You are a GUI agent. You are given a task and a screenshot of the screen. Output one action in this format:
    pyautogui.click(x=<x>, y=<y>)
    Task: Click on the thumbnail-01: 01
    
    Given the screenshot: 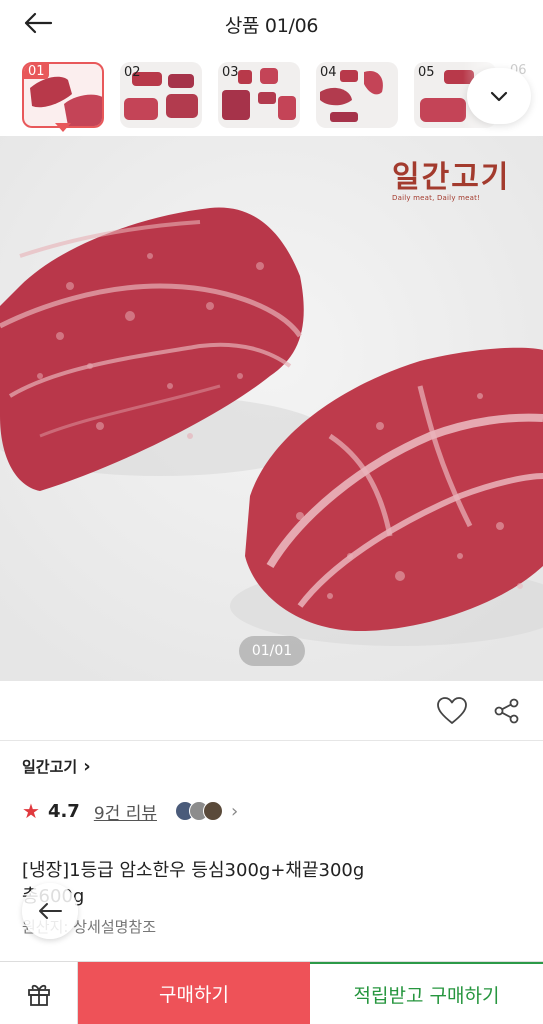 What is the action you would take?
    pyautogui.click(x=63, y=95)
    